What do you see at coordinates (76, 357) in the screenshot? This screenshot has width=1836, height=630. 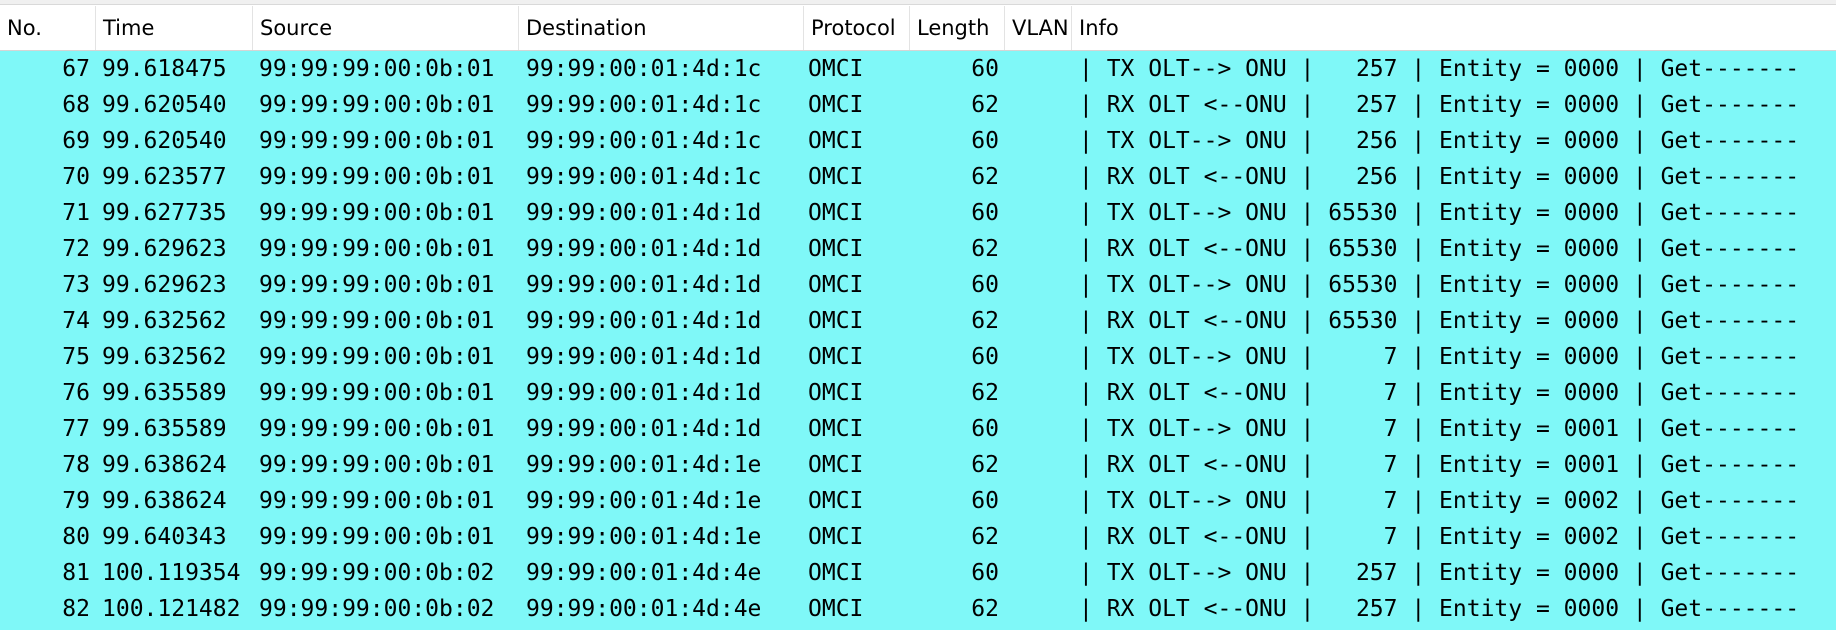 I see `packet-number: 75` at bounding box center [76, 357].